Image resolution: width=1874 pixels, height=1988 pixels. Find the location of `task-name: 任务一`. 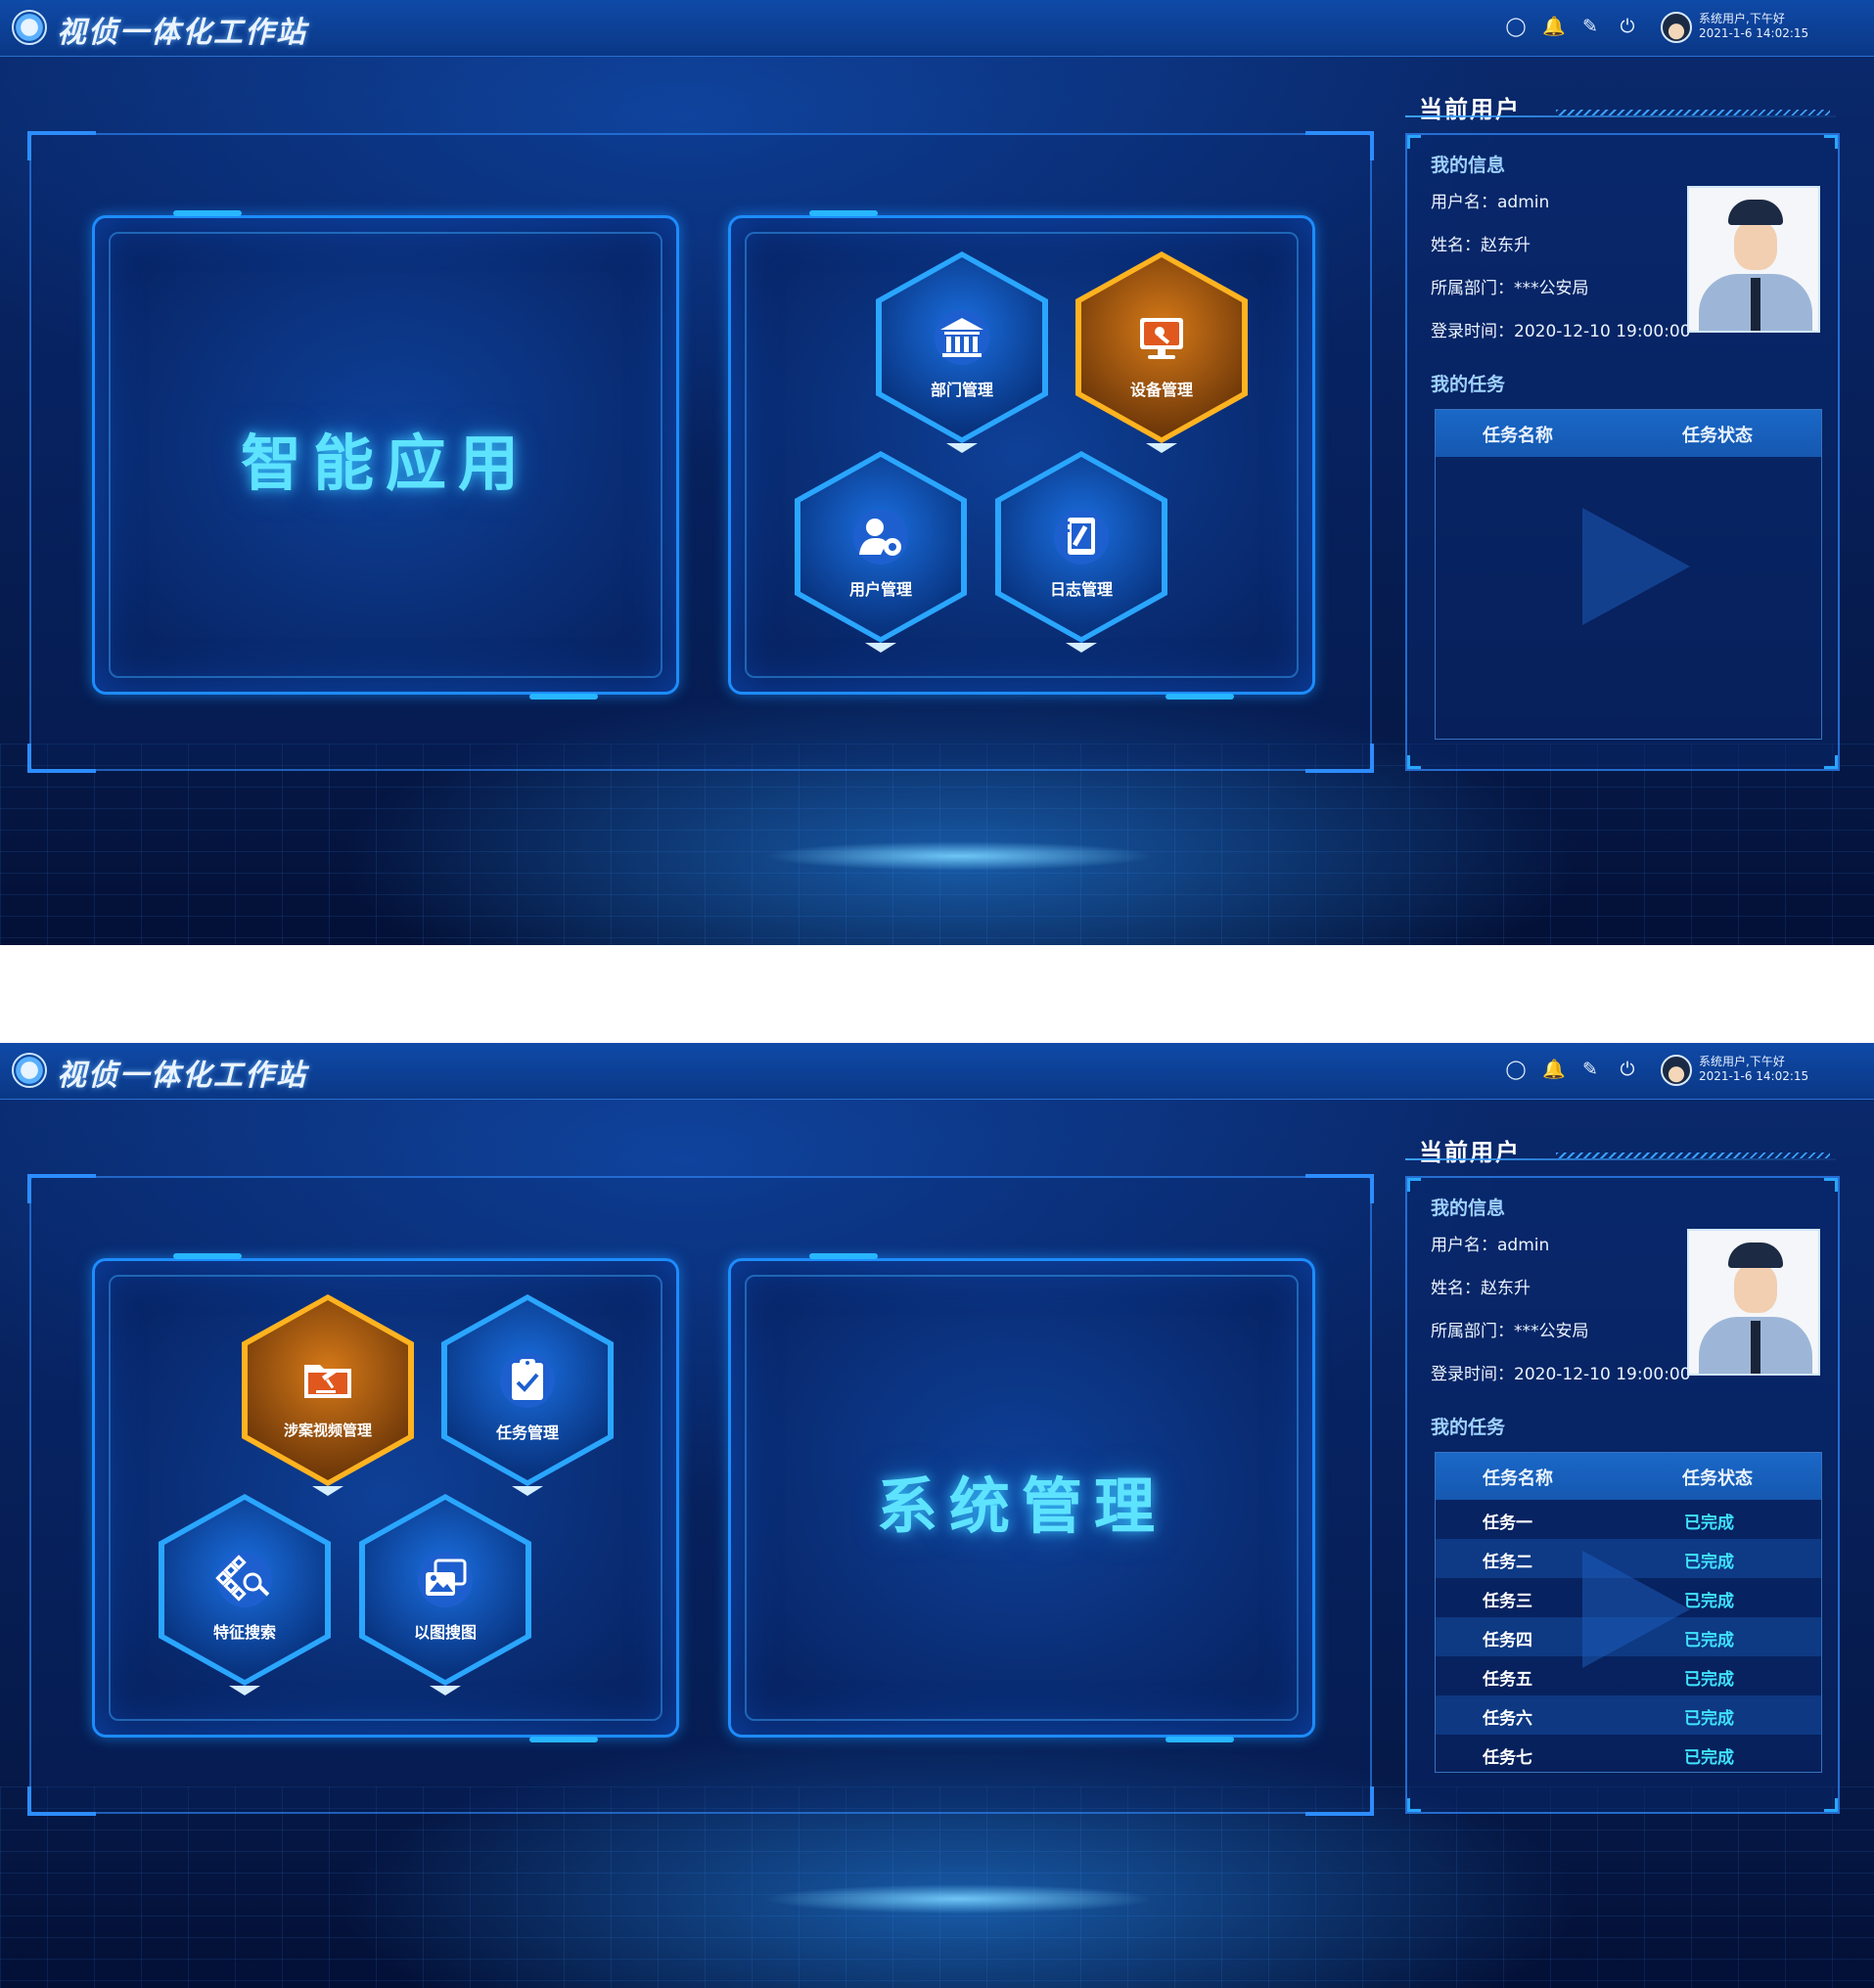

task-name: 任务一 is located at coordinates (1507, 1524).